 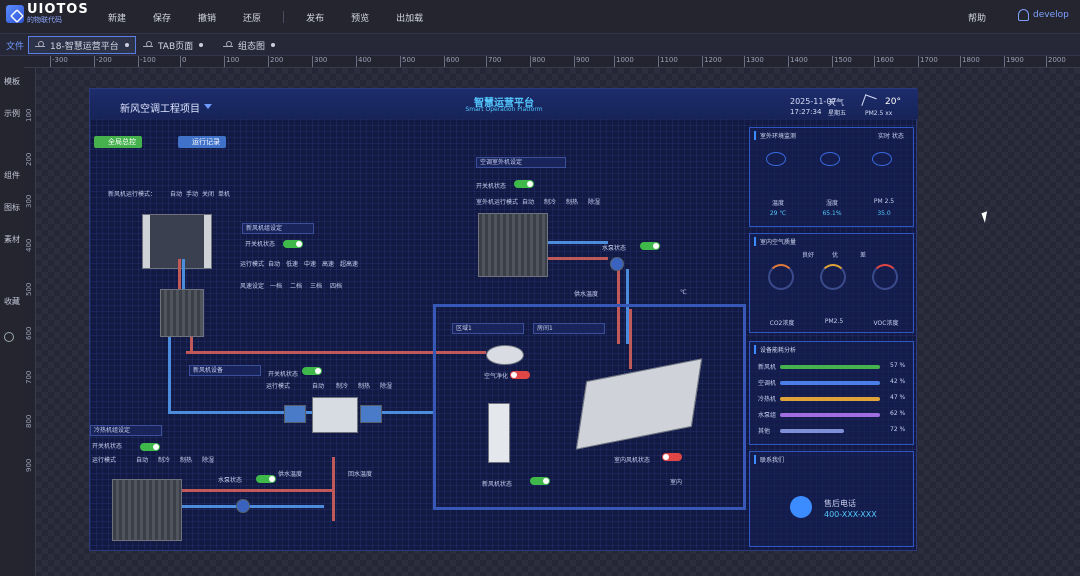 I want to click on preview-button: 预览, so click(x=360, y=17).